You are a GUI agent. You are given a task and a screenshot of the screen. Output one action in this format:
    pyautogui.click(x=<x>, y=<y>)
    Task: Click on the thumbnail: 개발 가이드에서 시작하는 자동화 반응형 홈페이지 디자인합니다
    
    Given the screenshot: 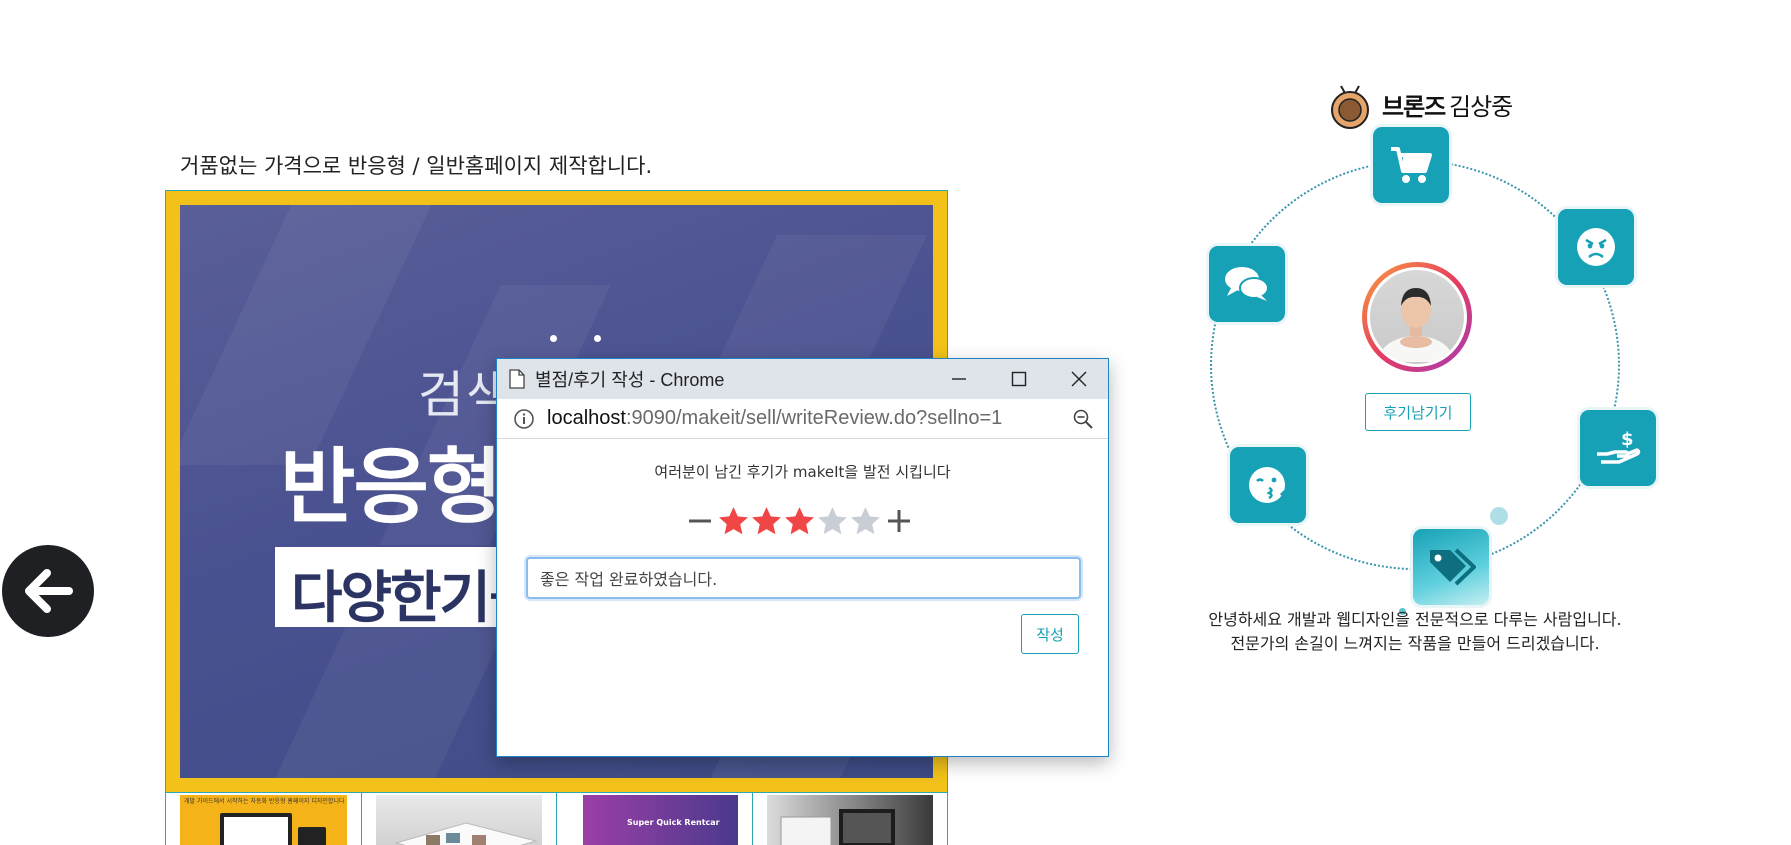 What is the action you would take?
    pyautogui.click(x=263, y=818)
    